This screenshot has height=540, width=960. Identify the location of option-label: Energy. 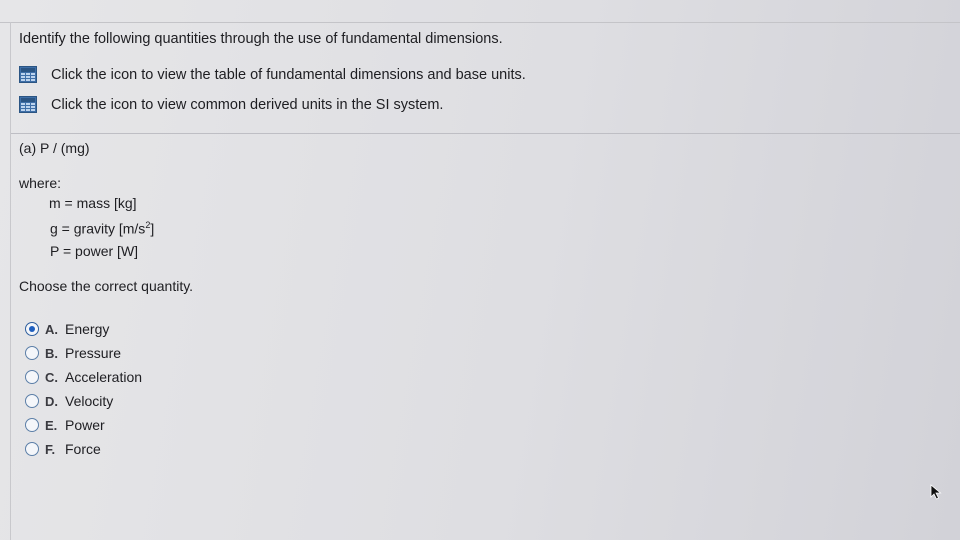
(87, 329).